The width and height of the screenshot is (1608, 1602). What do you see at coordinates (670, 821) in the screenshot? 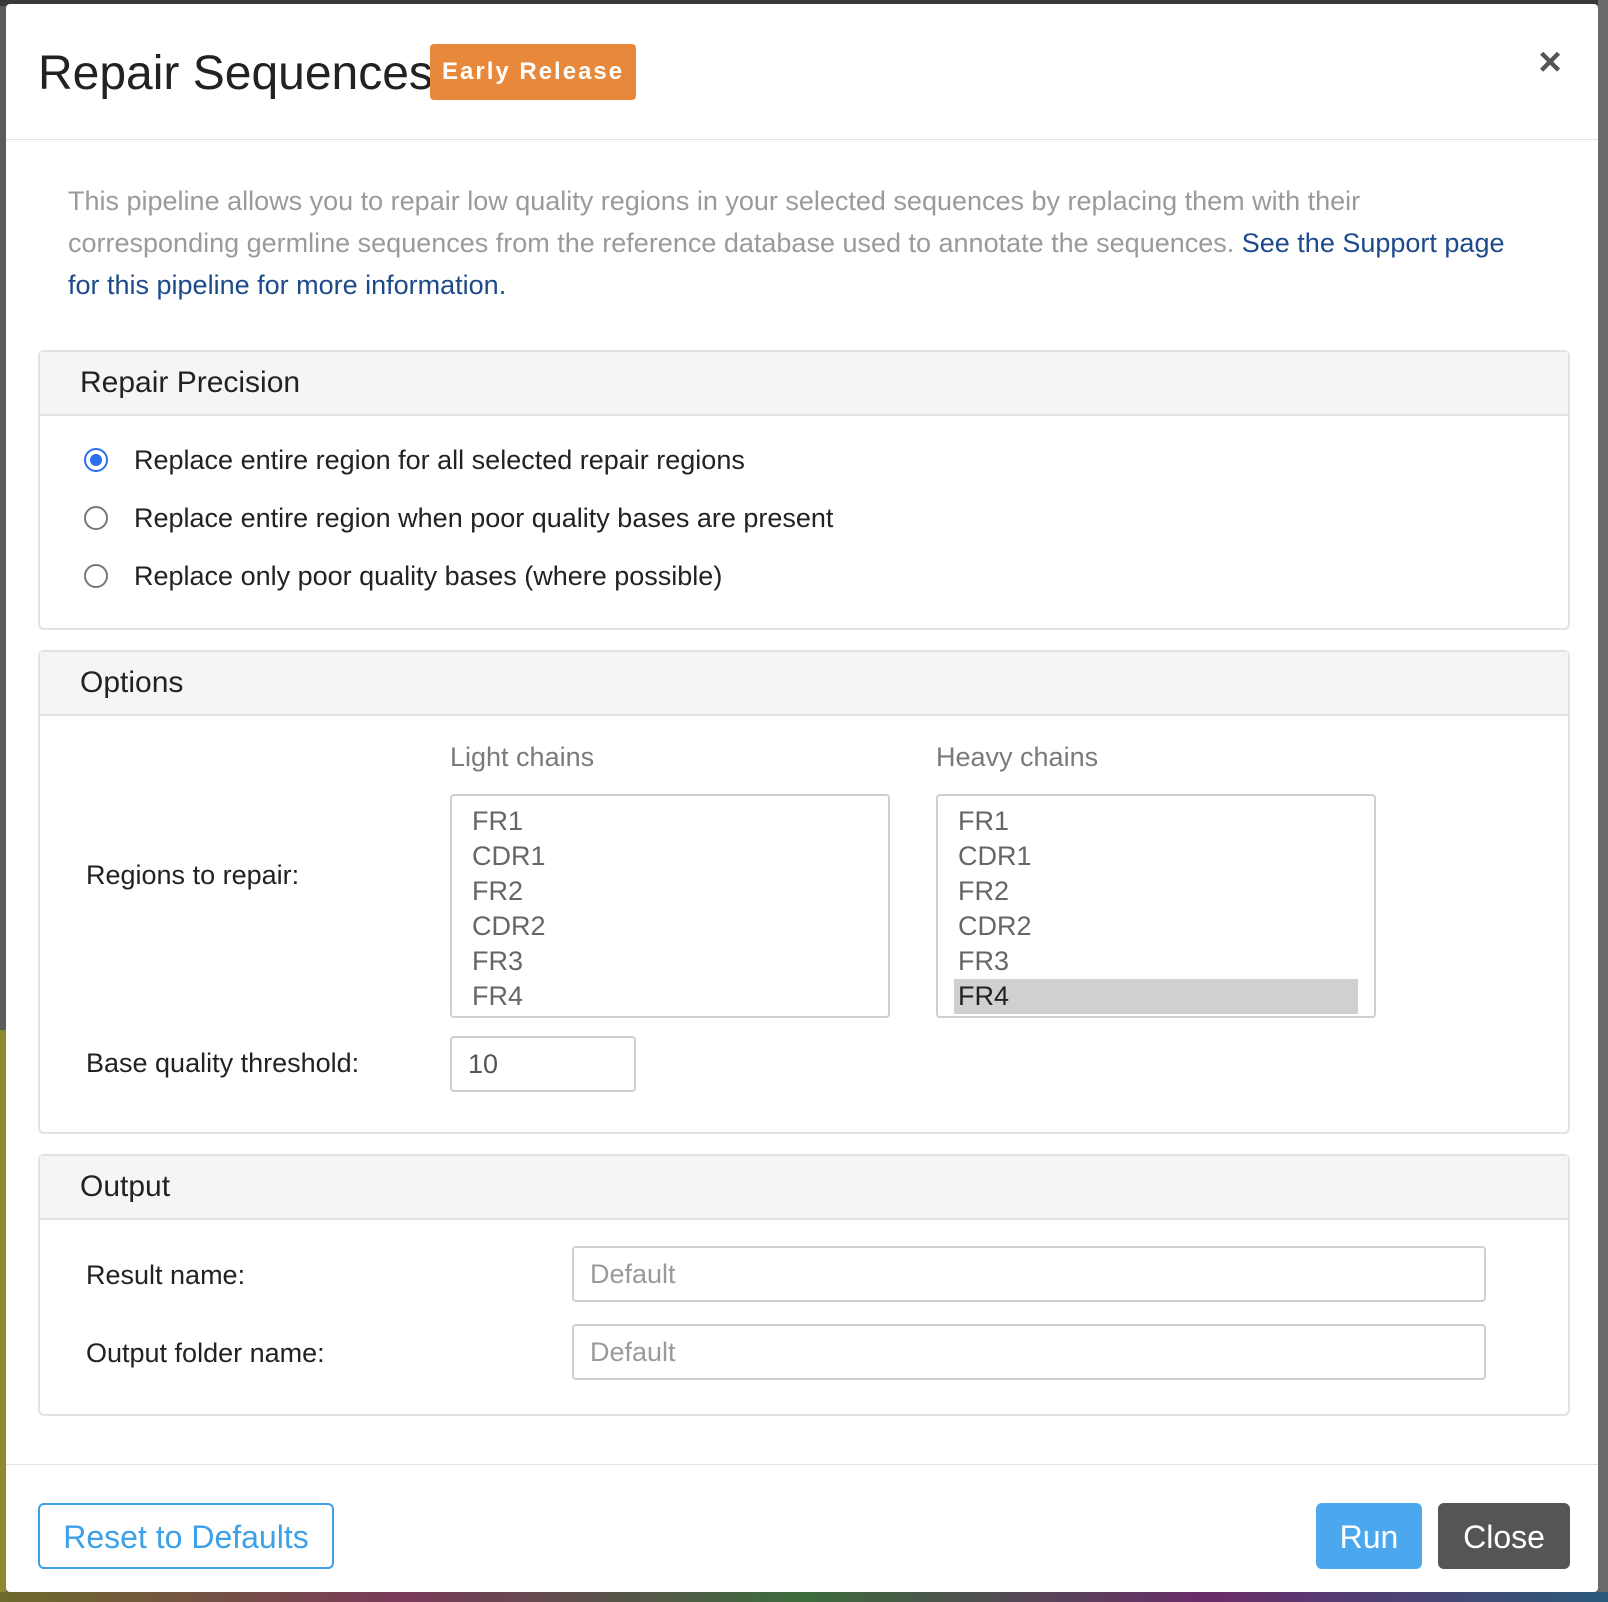
I see `light-chain-option: FR1` at bounding box center [670, 821].